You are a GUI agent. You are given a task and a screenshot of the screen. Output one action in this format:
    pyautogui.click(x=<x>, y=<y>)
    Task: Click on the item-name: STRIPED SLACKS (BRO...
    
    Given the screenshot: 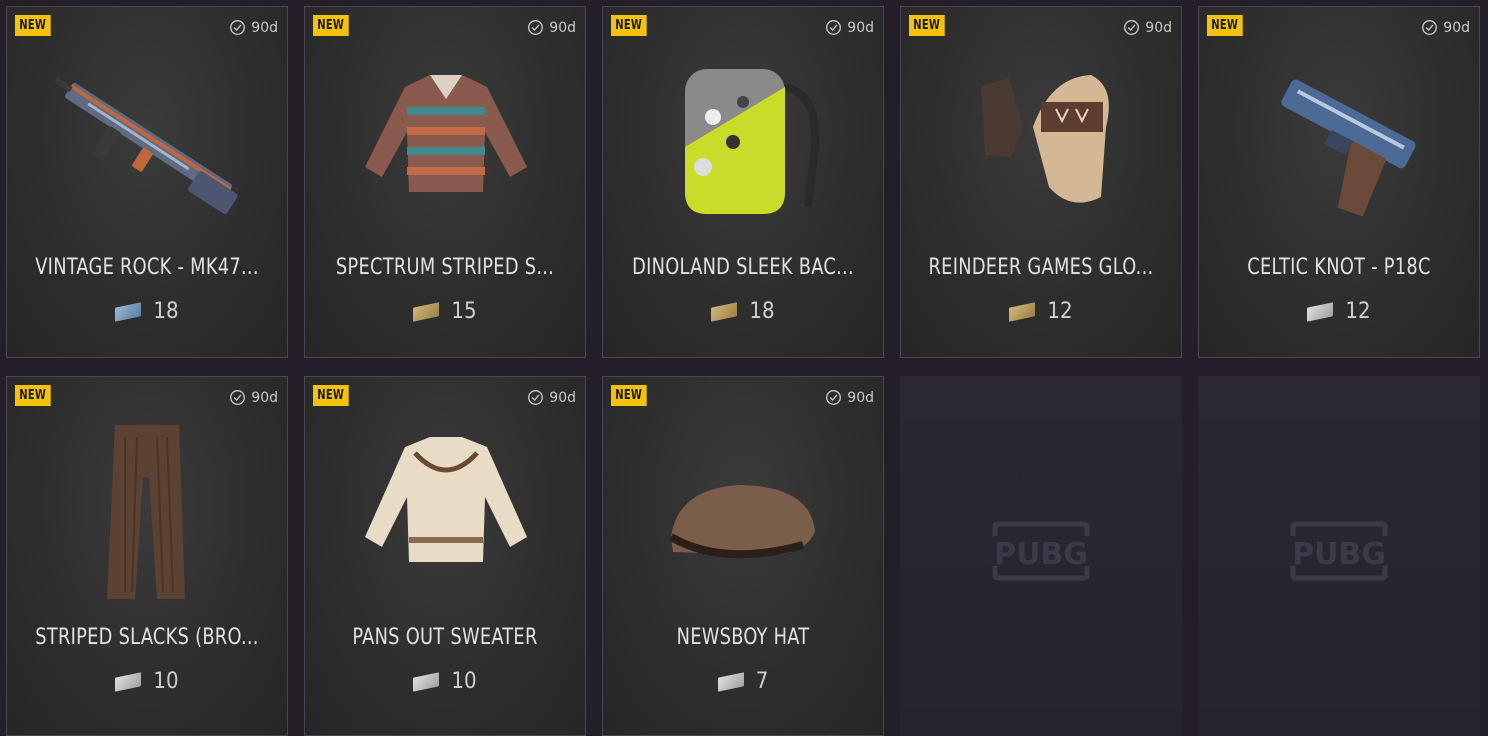 What is the action you would take?
    pyautogui.click(x=147, y=637)
    